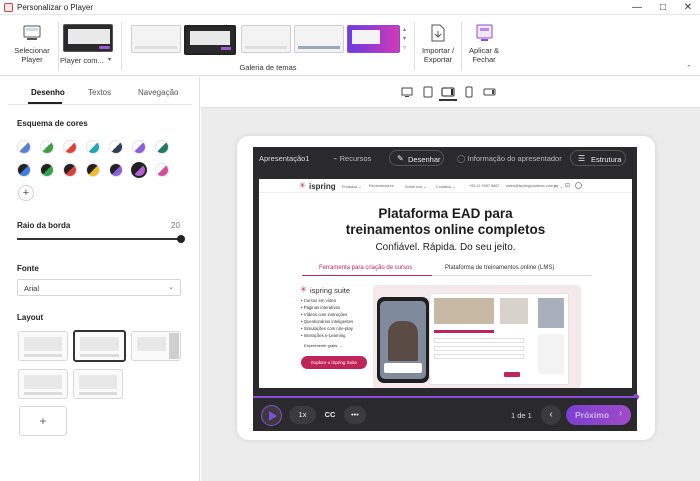 The width and height of the screenshot is (700, 481). I want to click on slide-name: Apresentação1, so click(284, 158).